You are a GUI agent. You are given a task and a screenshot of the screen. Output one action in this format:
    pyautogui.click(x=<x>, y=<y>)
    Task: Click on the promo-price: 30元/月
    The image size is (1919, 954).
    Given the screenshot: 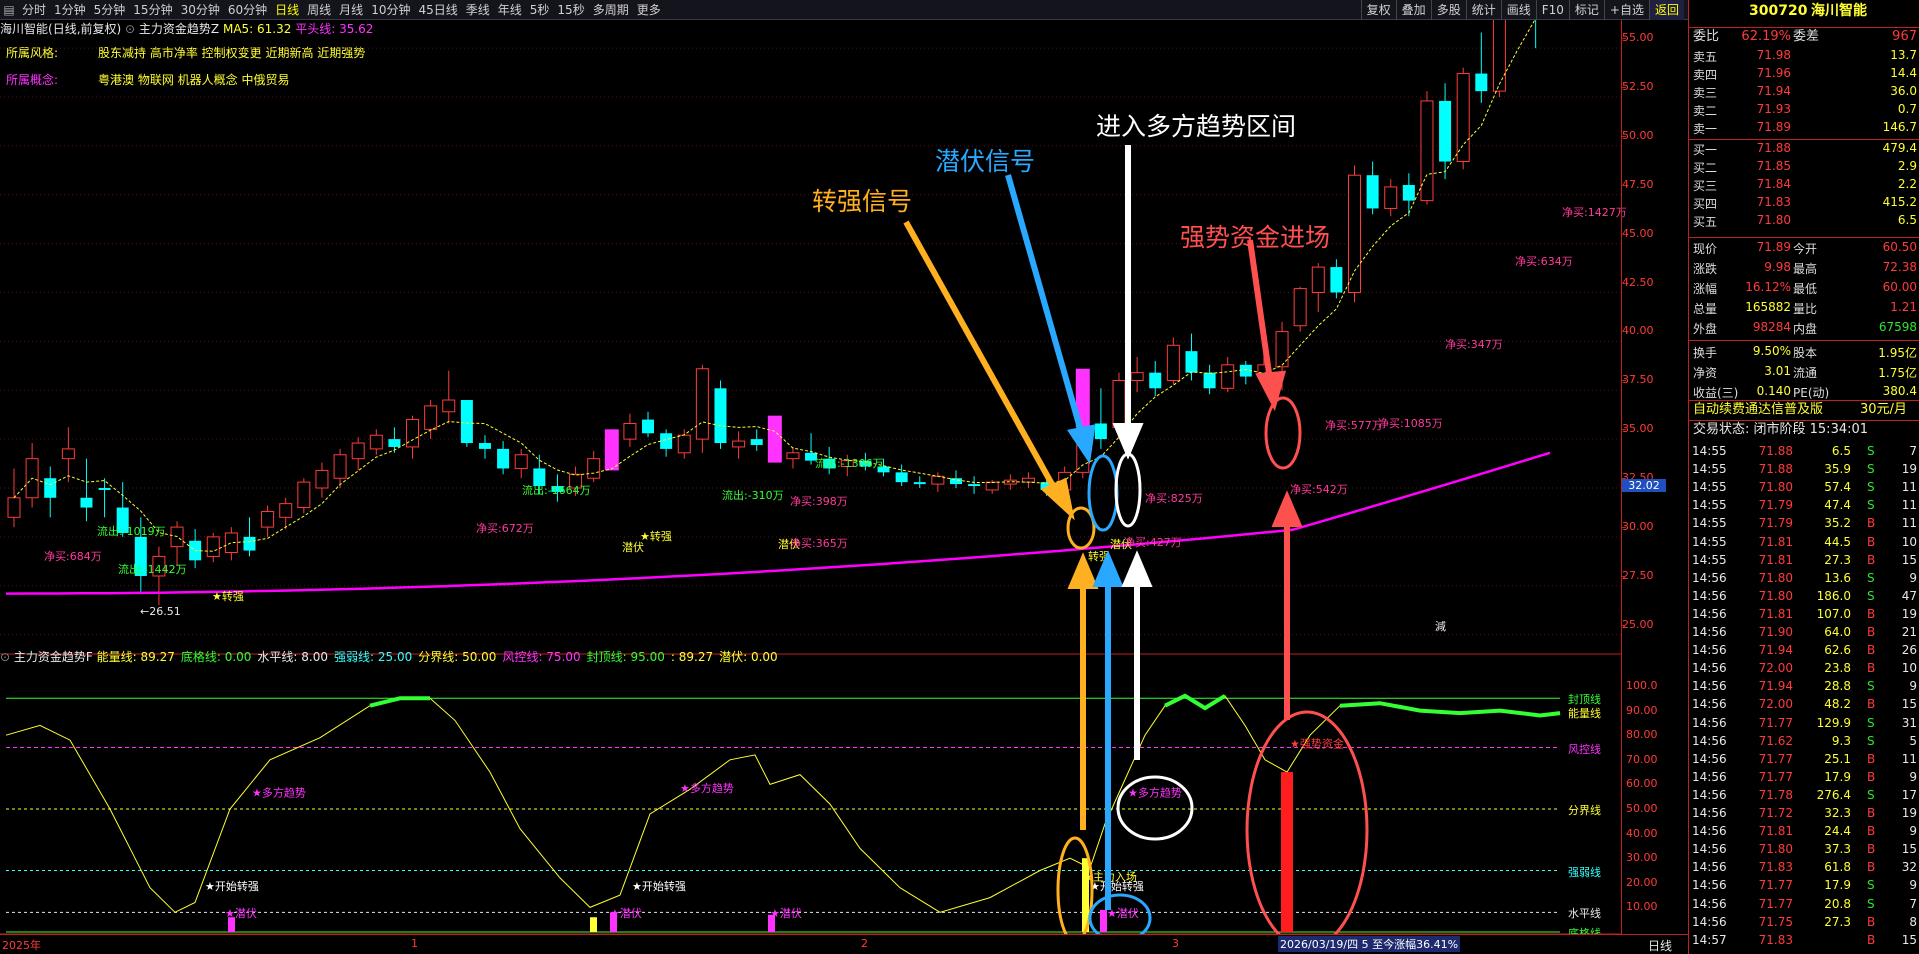 What is the action you would take?
    pyautogui.click(x=1883, y=410)
    